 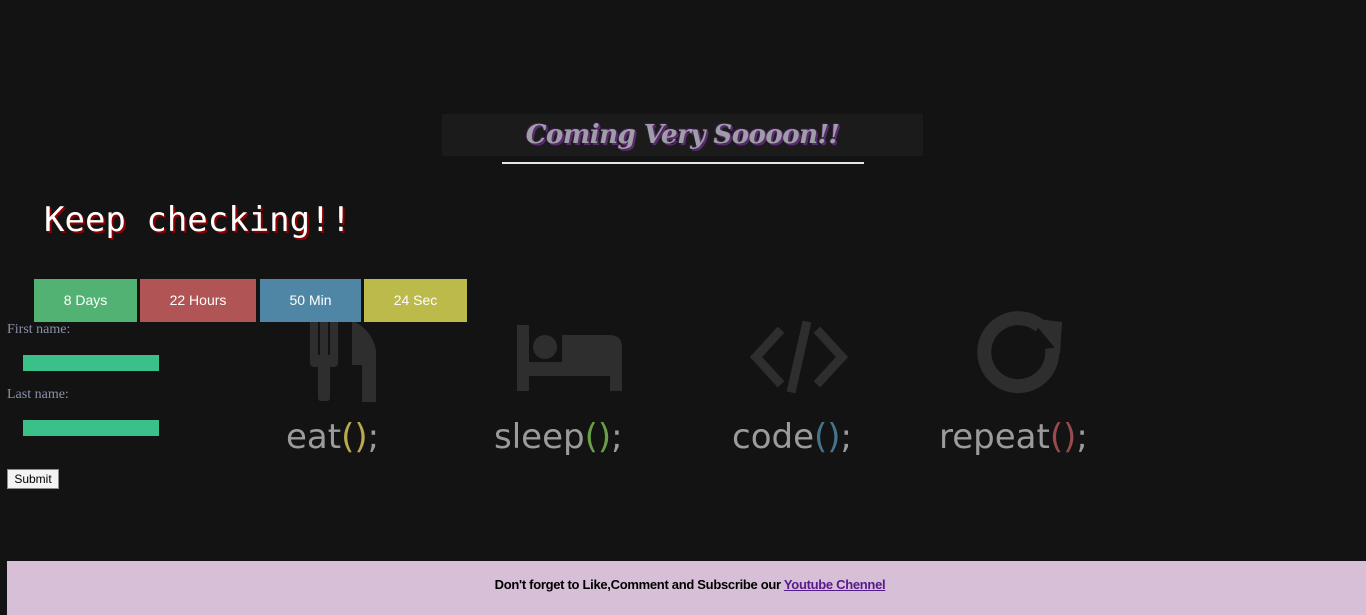 What do you see at coordinates (310, 300) in the screenshot?
I see `countdown-minutes: 50 Min` at bounding box center [310, 300].